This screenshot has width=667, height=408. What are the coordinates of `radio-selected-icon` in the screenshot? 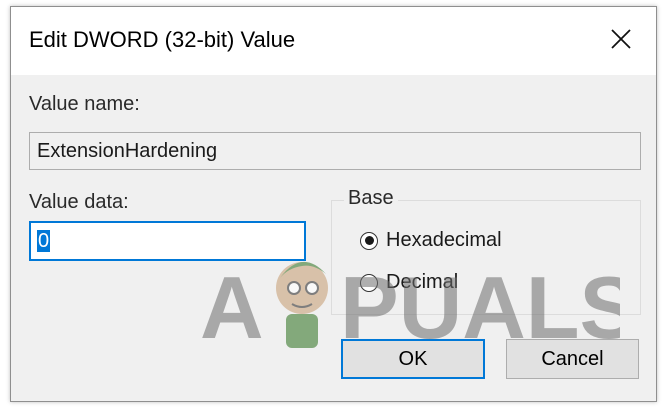 It's located at (369, 240).